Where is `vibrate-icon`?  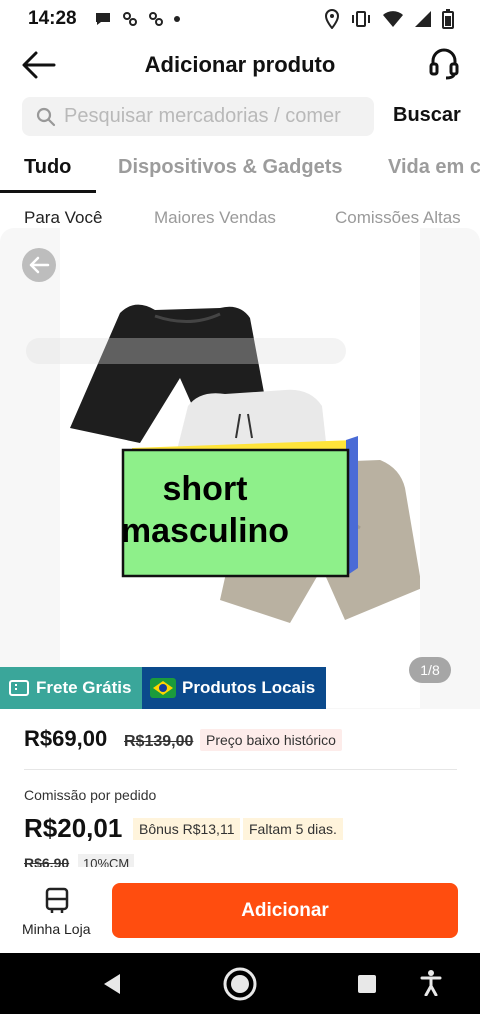
vibrate-icon is located at coordinates (361, 19).